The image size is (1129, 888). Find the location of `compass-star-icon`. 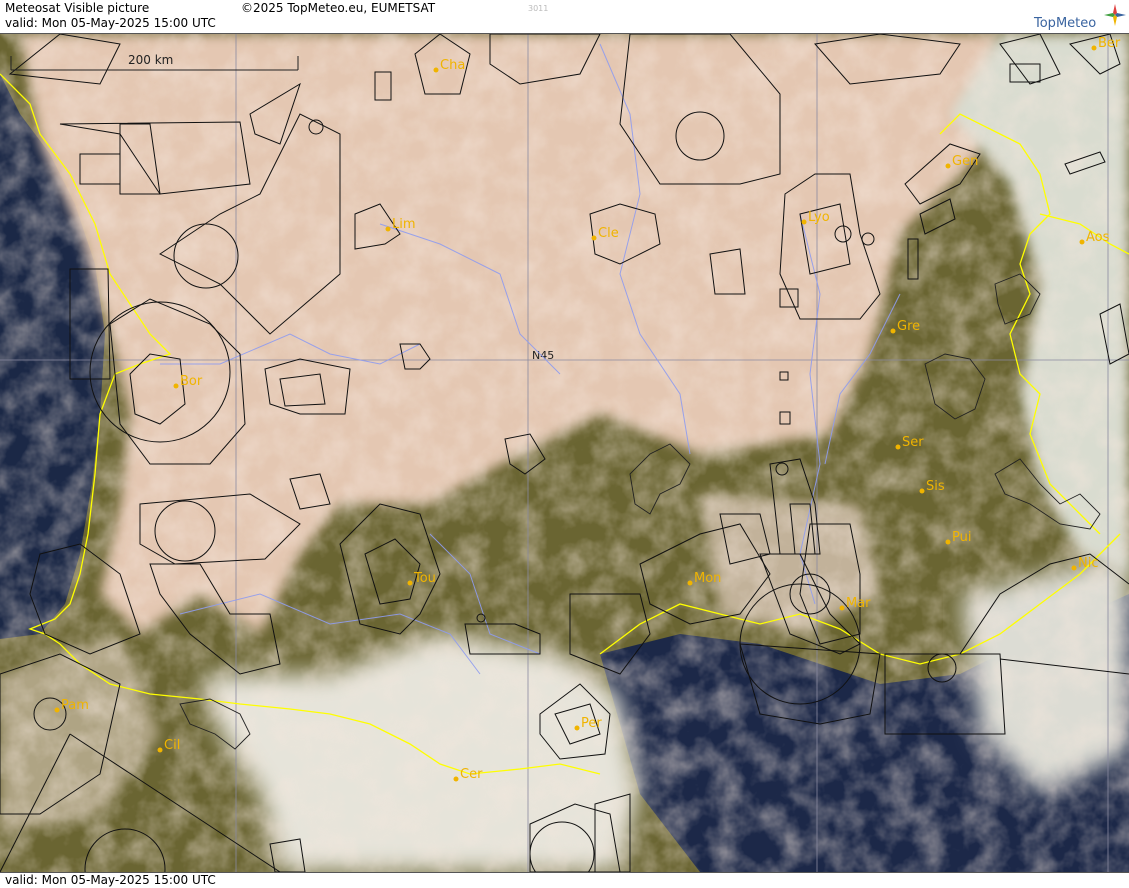

compass-star-icon is located at coordinates (1115, 15).